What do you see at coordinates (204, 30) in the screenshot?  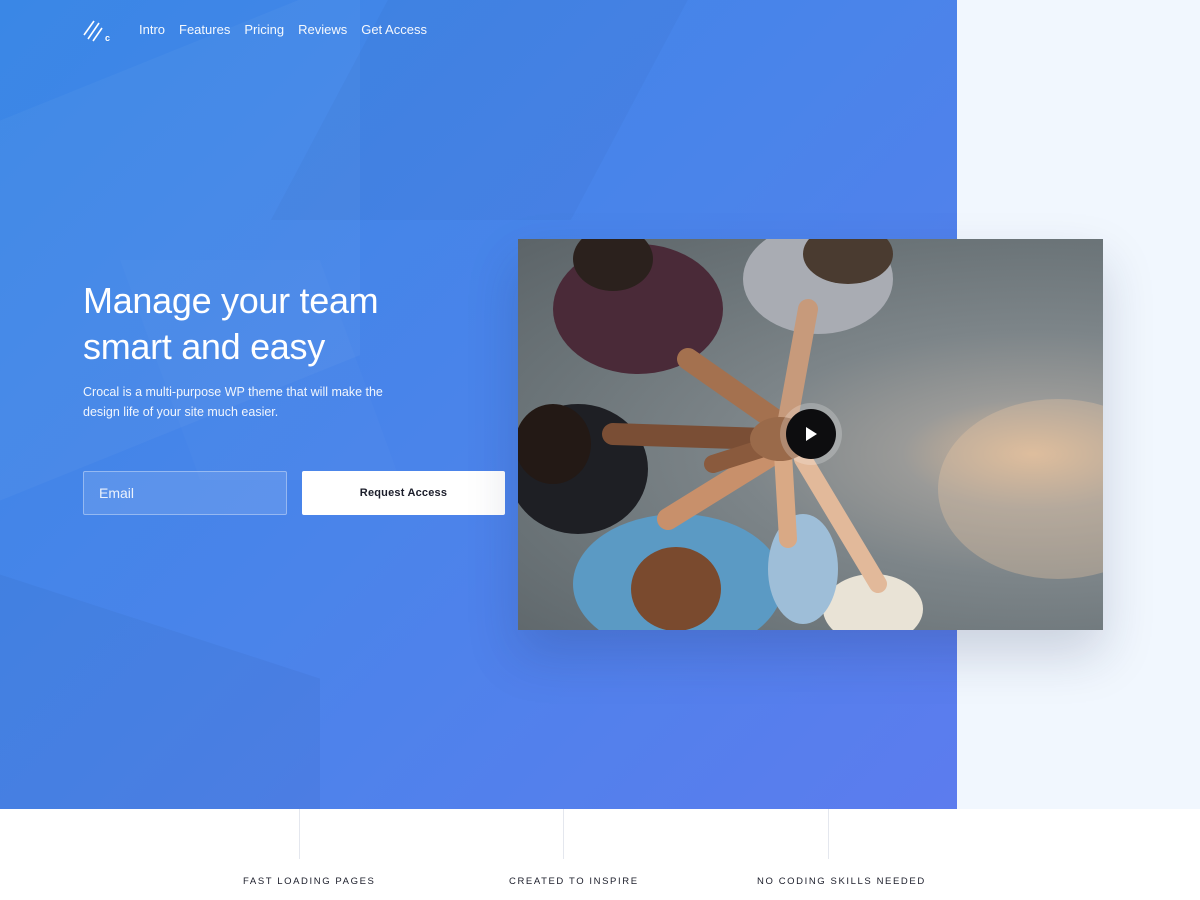 I see `nav-item-features: Features` at bounding box center [204, 30].